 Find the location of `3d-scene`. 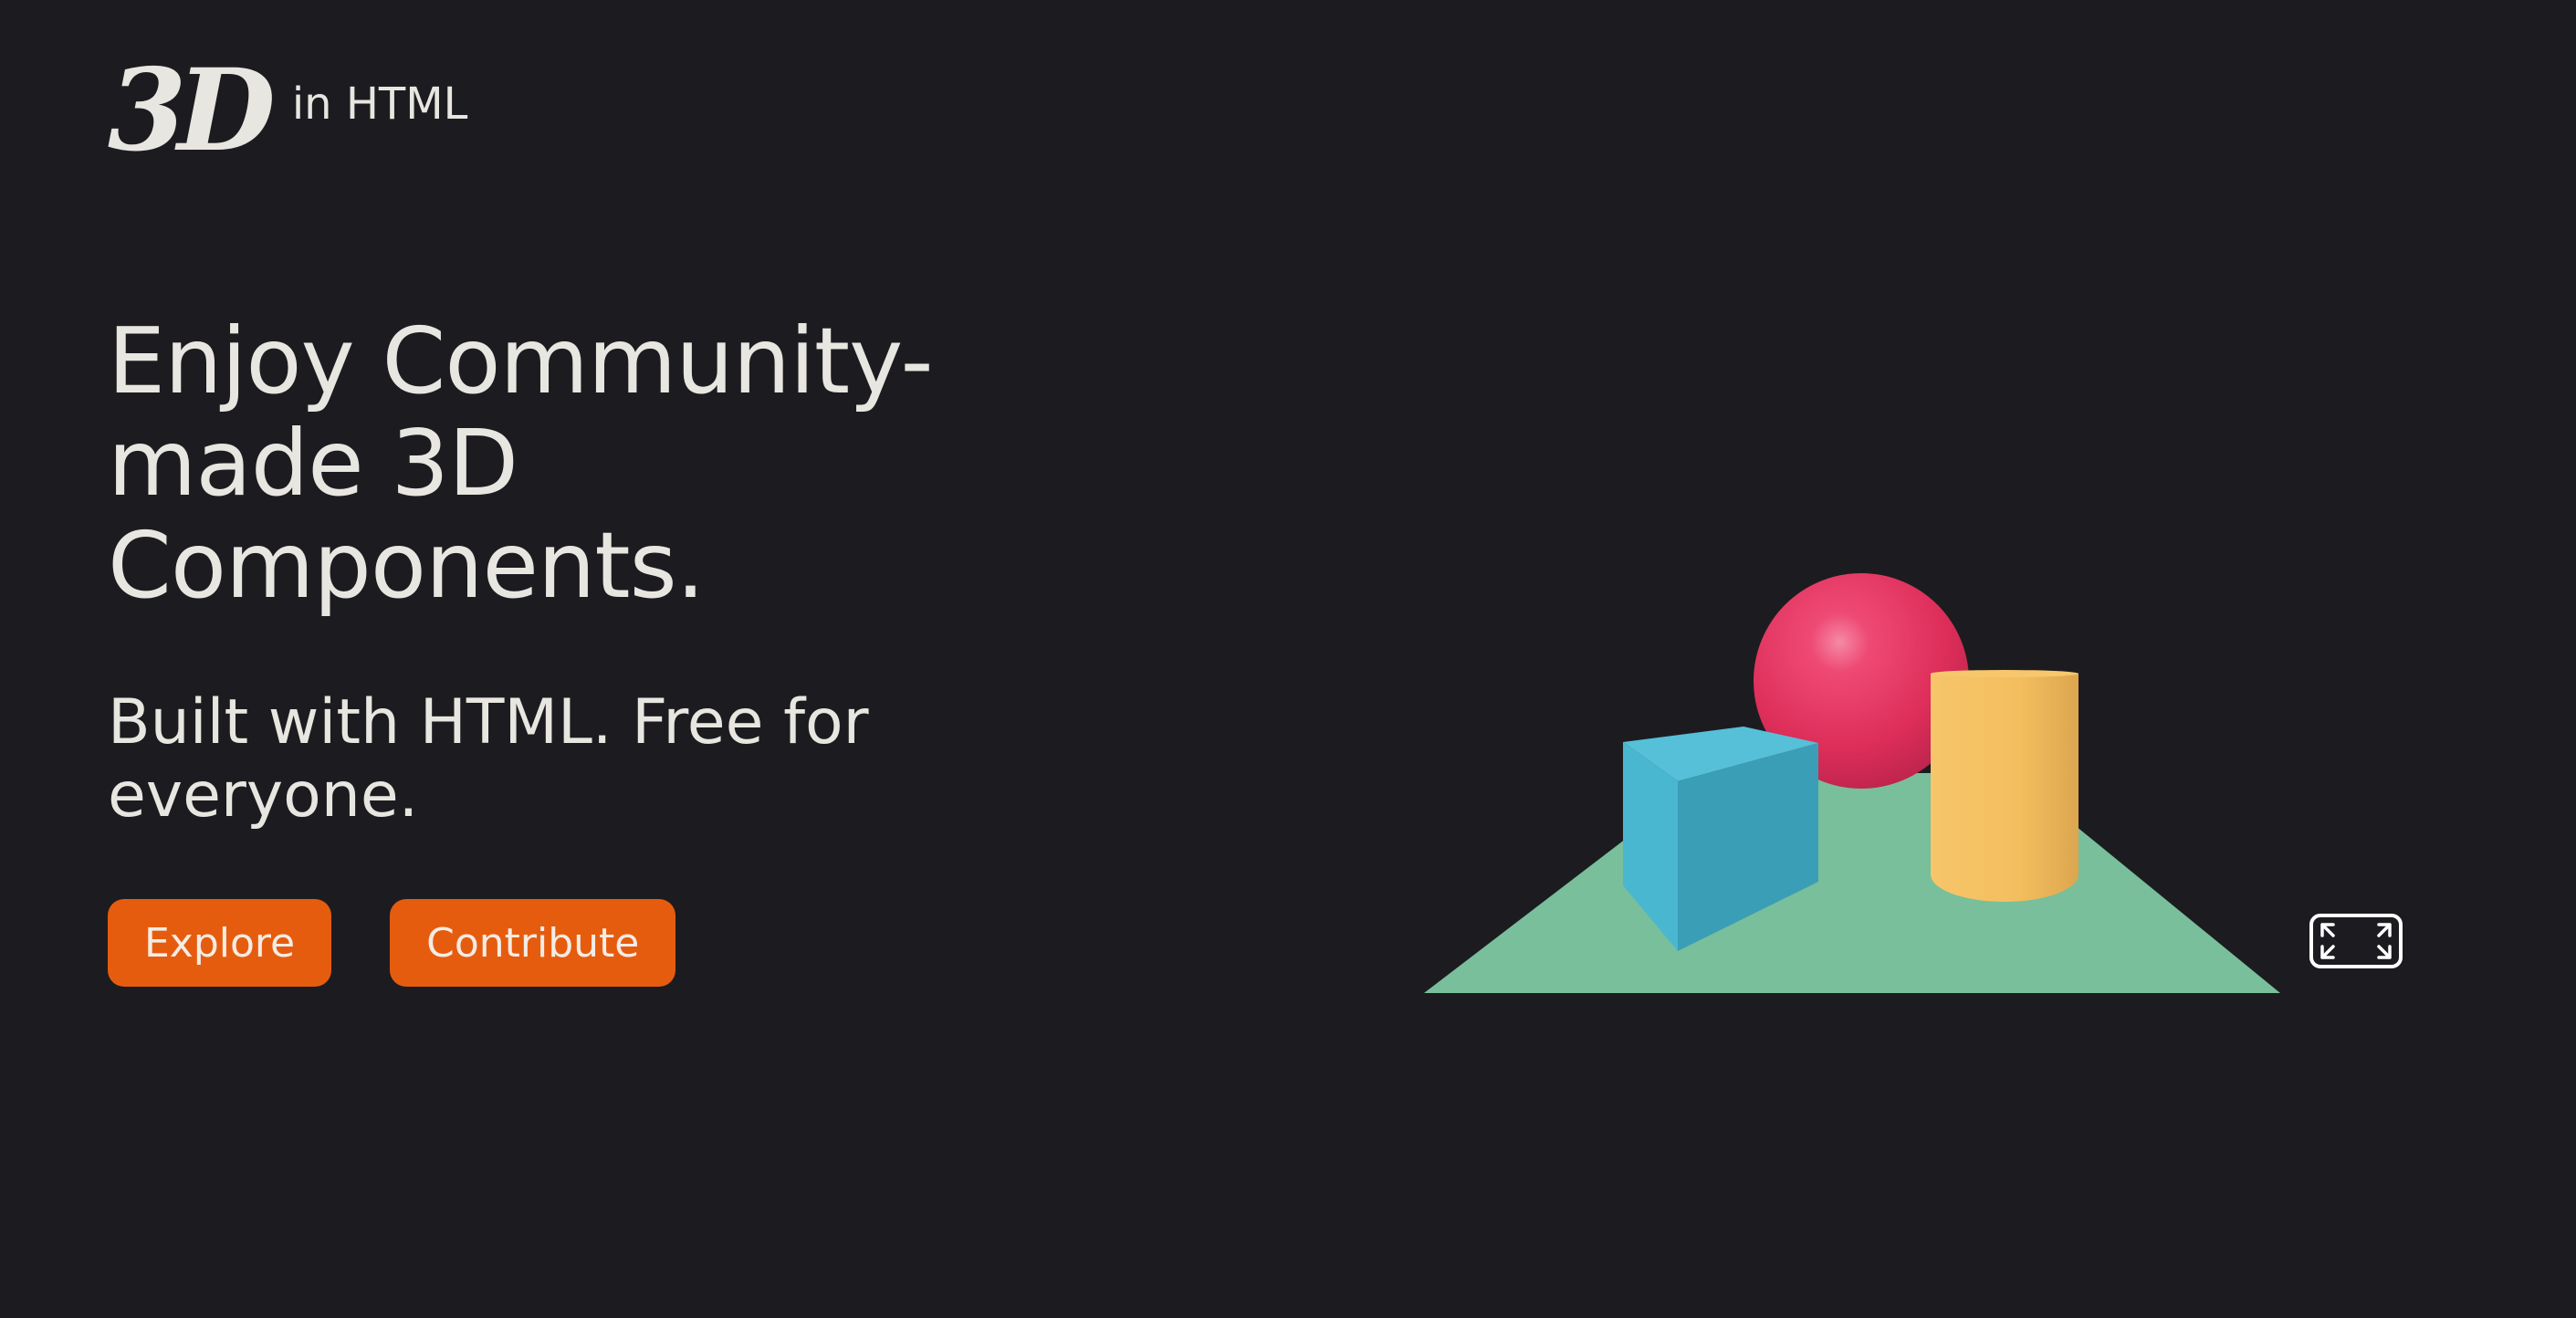

3d-scene is located at coordinates (1880, 785).